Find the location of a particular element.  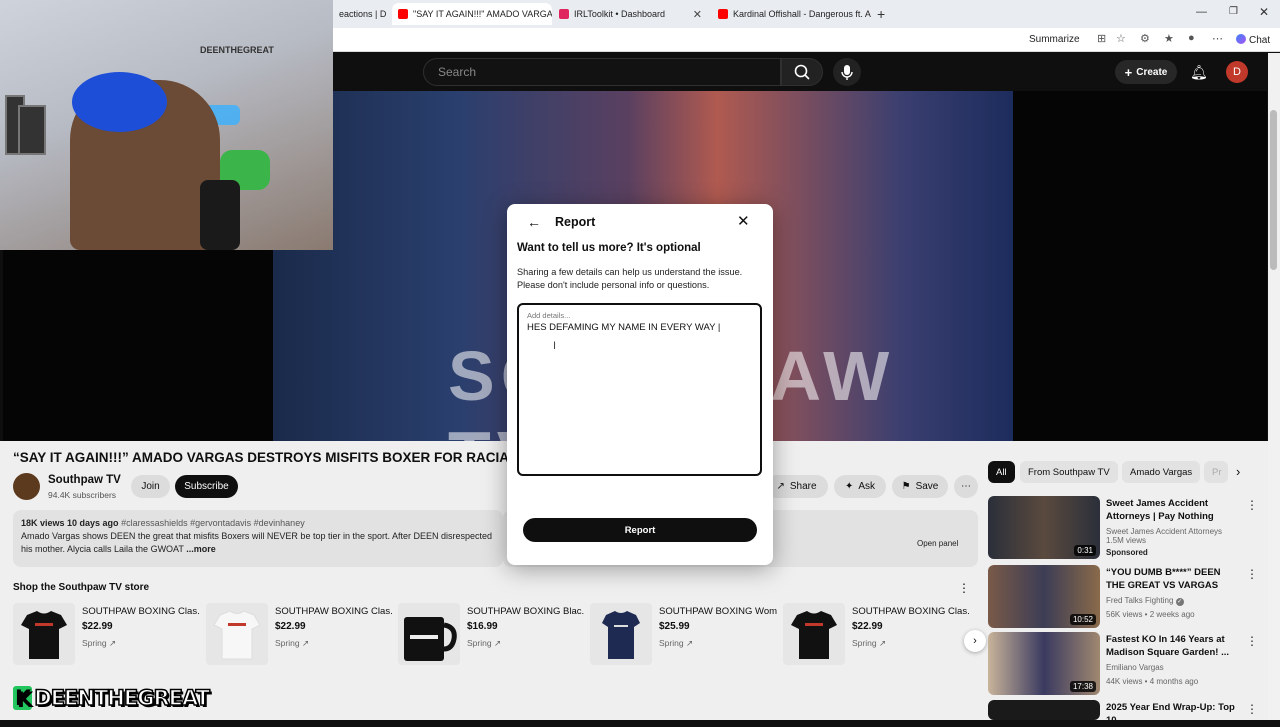

chip-more: Pr is located at coordinates (1216, 472).